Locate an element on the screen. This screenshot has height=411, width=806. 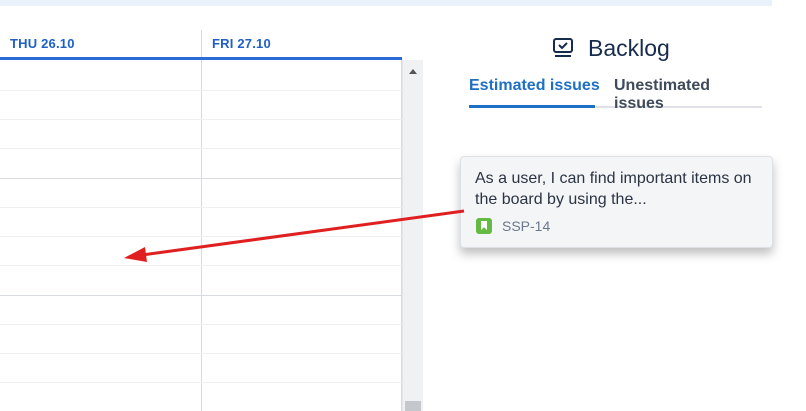
monitor-icon is located at coordinates (563, 47).